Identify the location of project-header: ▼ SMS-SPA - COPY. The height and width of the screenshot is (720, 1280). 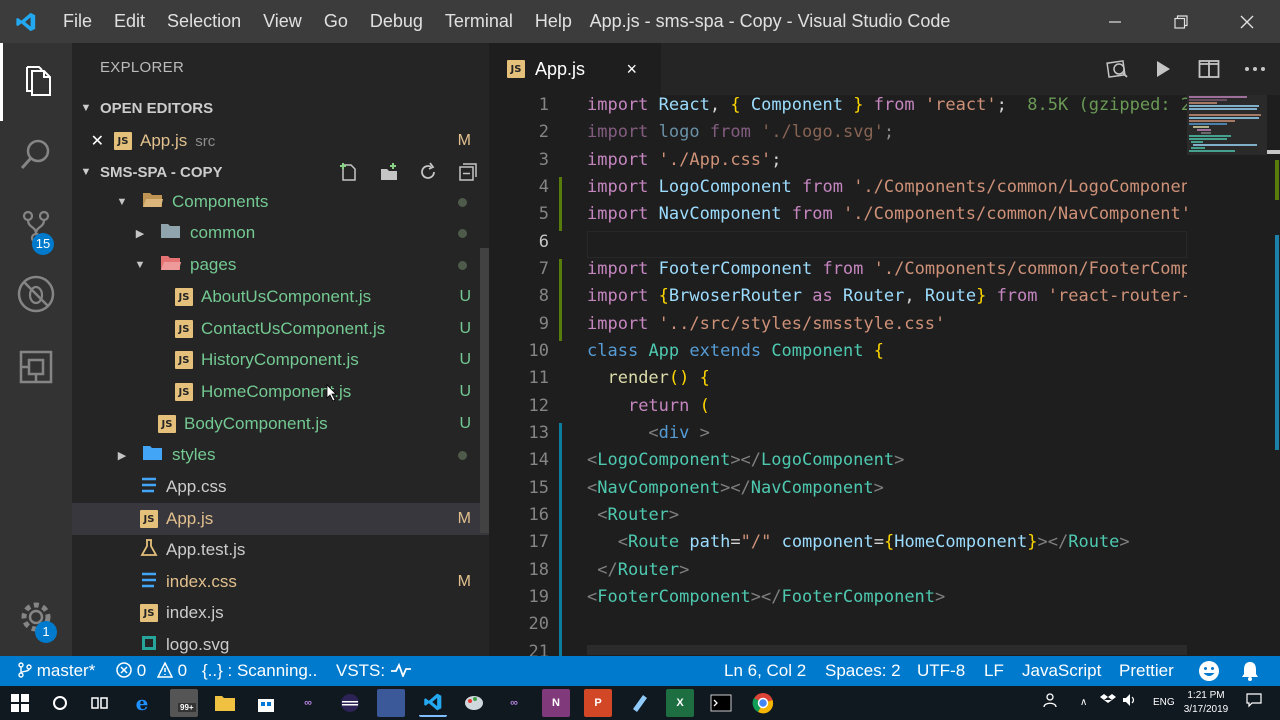
(280, 172).